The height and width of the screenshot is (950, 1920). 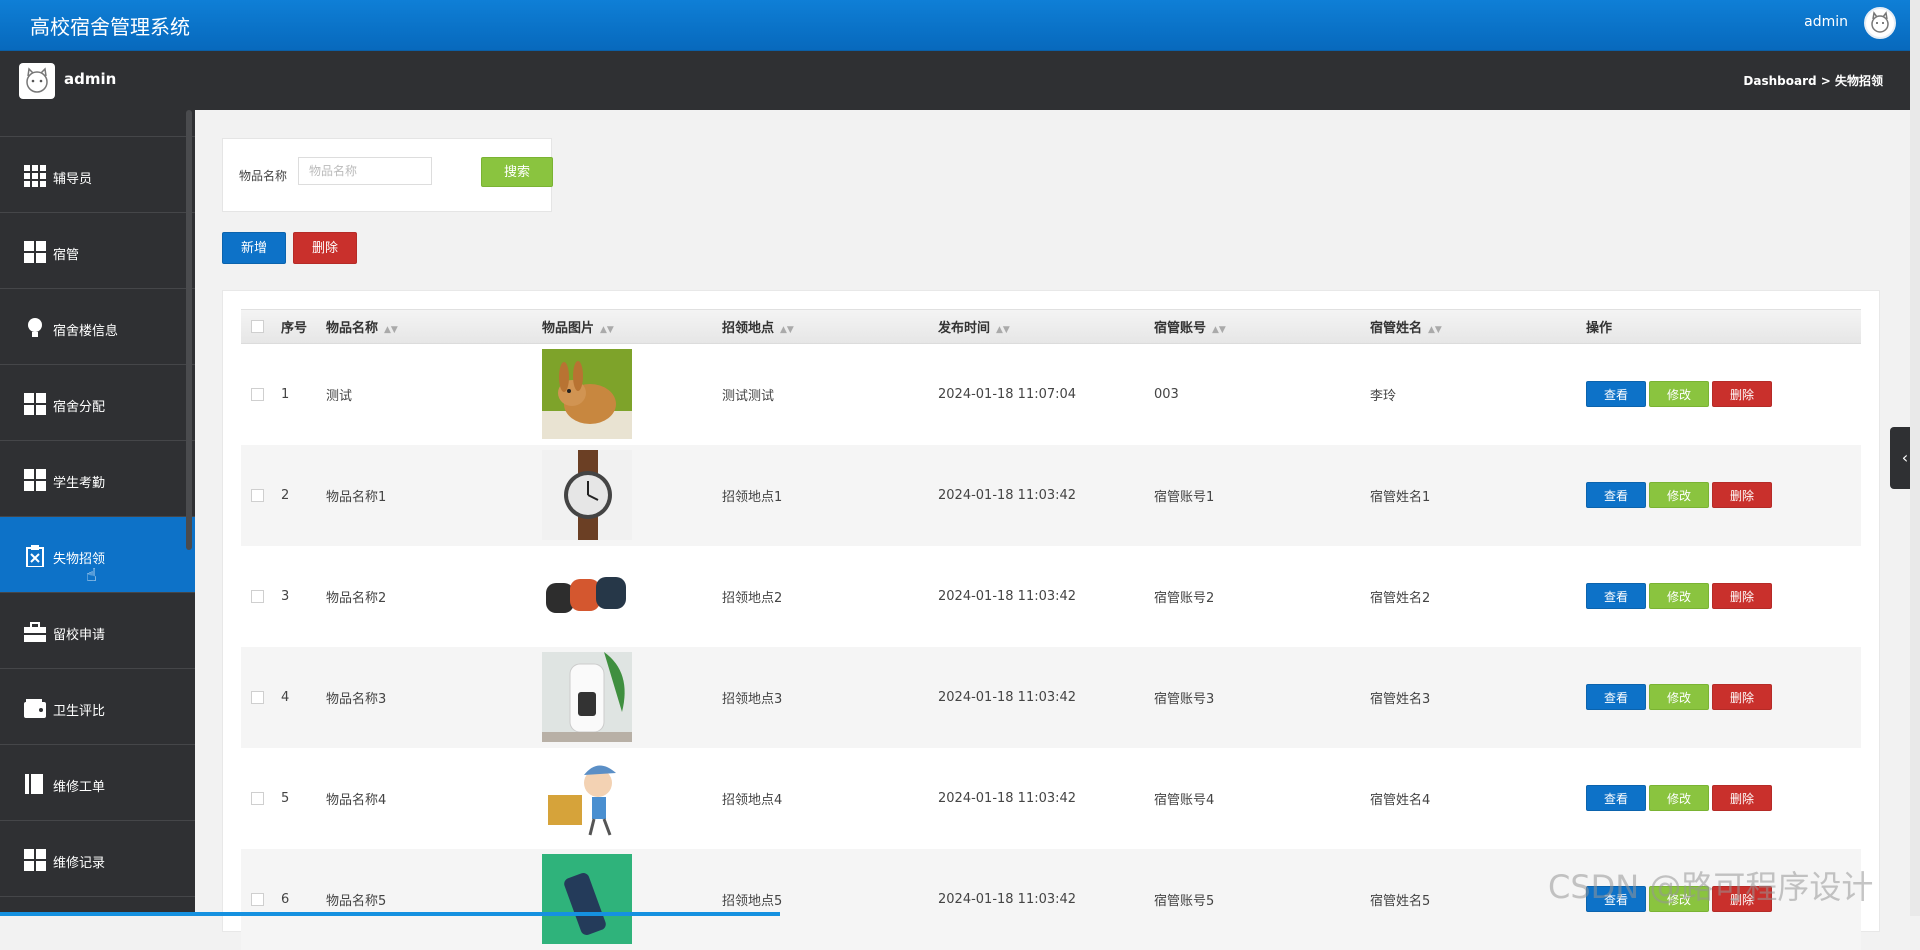 What do you see at coordinates (257, 326) in the screenshot?
I see `select-all-checkbox` at bounding box center [257, 326].